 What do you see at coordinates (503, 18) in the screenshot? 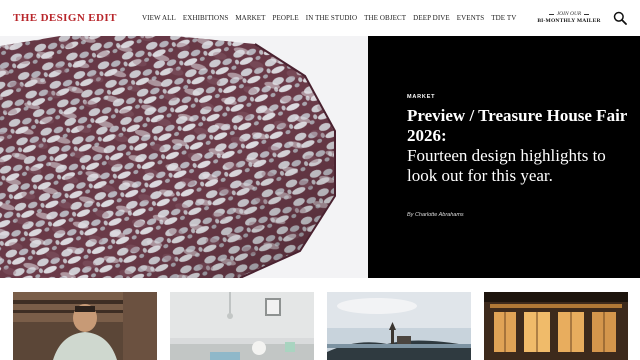
I see `nav-item-tde-tv: TDE TV` at bounding box center [503, 18].